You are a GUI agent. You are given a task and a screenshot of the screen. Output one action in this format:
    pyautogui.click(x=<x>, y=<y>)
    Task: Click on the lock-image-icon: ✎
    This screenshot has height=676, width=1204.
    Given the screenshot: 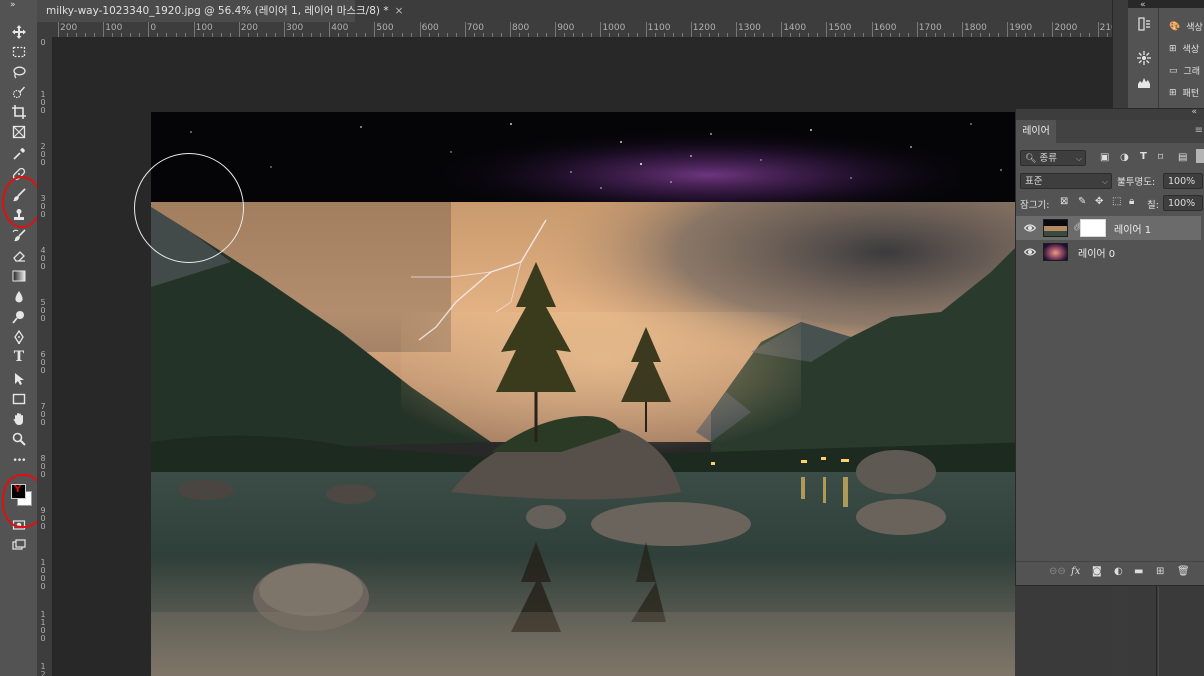 What is the action you would take?
    pyautogui.click(x=1082, y=201)
    